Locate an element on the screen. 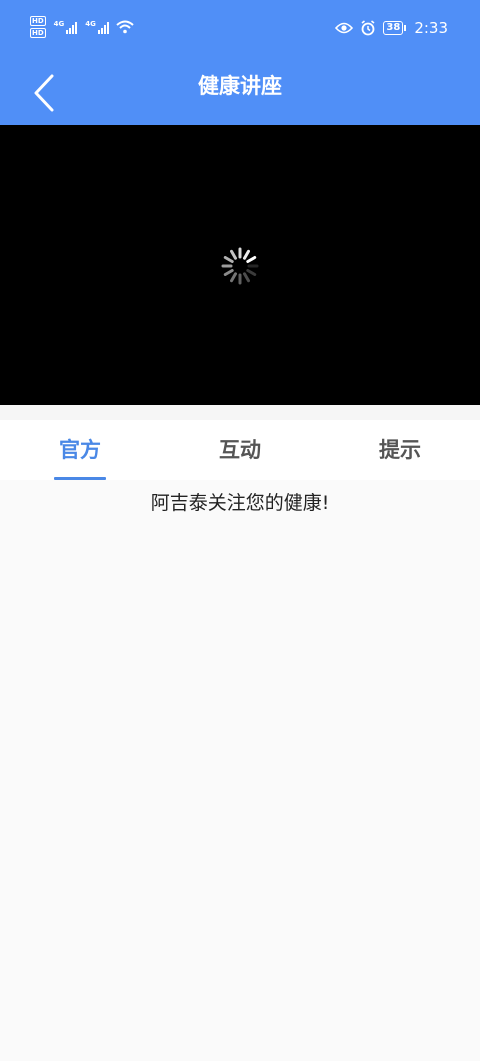  welcome-message: 阿吉泰关注您的健康! is located at coordinates (240, 503).